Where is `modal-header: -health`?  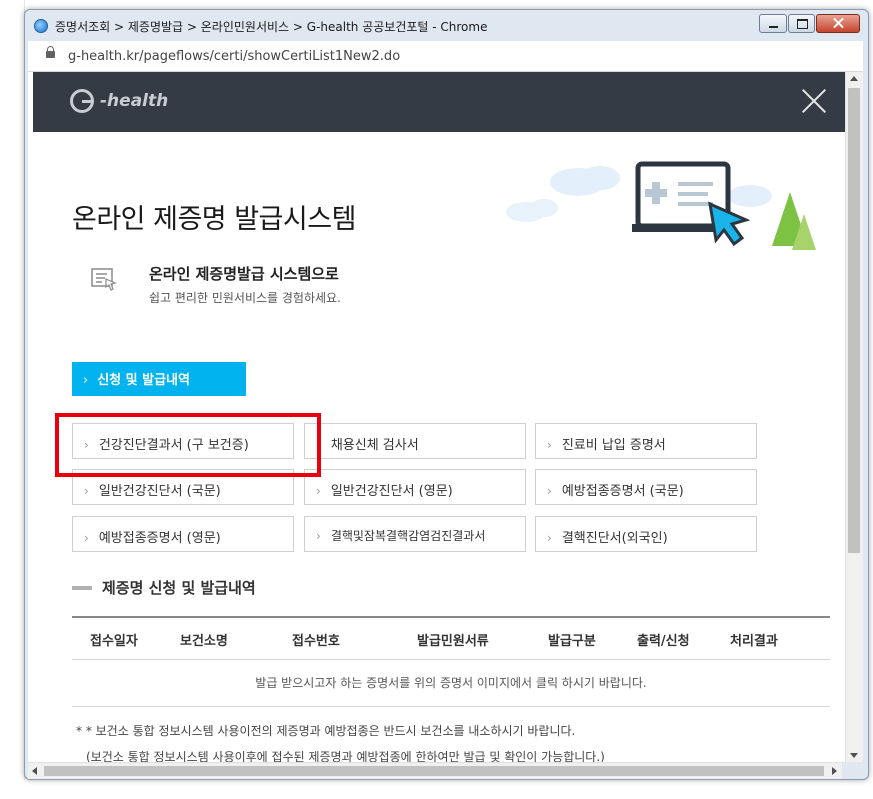 modal-header: -health is located at coordinates (439, 102).